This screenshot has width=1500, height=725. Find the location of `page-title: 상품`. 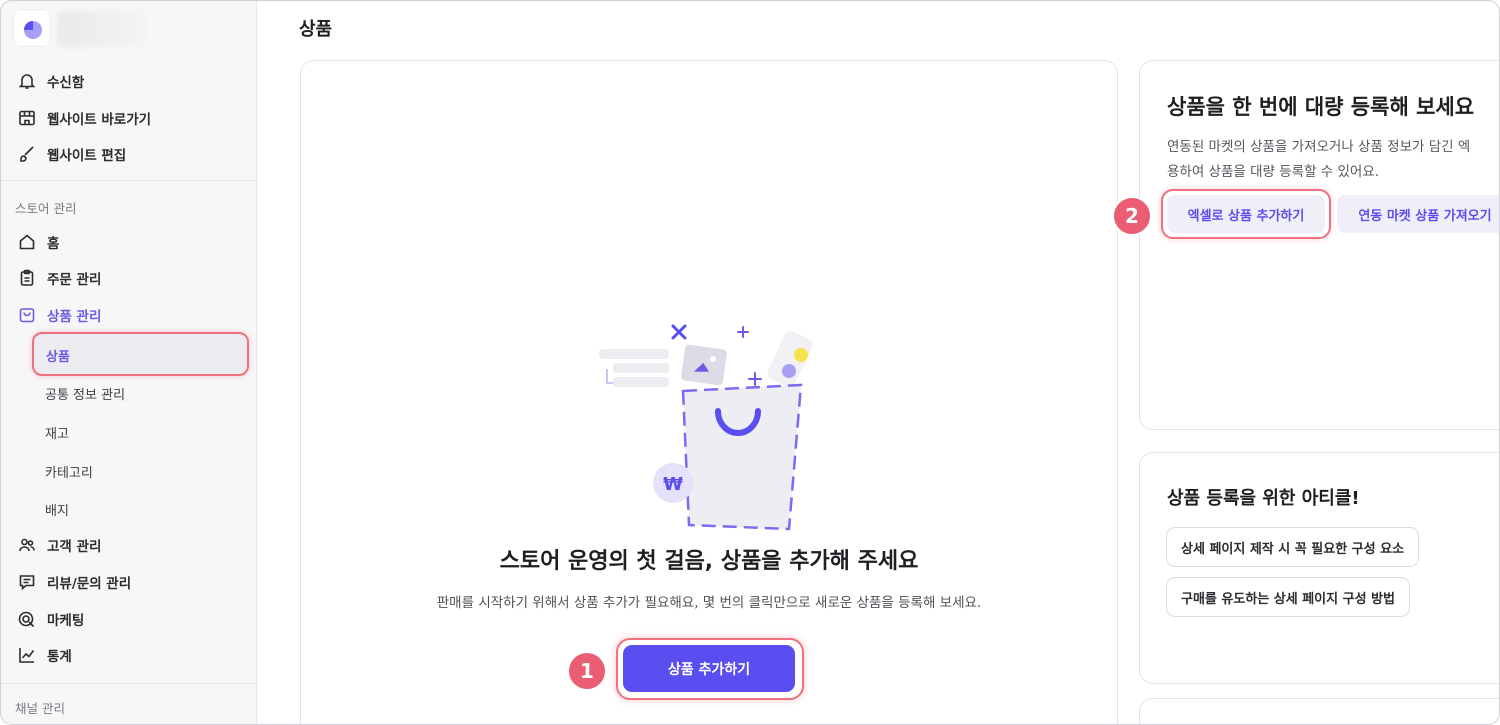

page-title: 상품 is located at coordinates (316, 29).